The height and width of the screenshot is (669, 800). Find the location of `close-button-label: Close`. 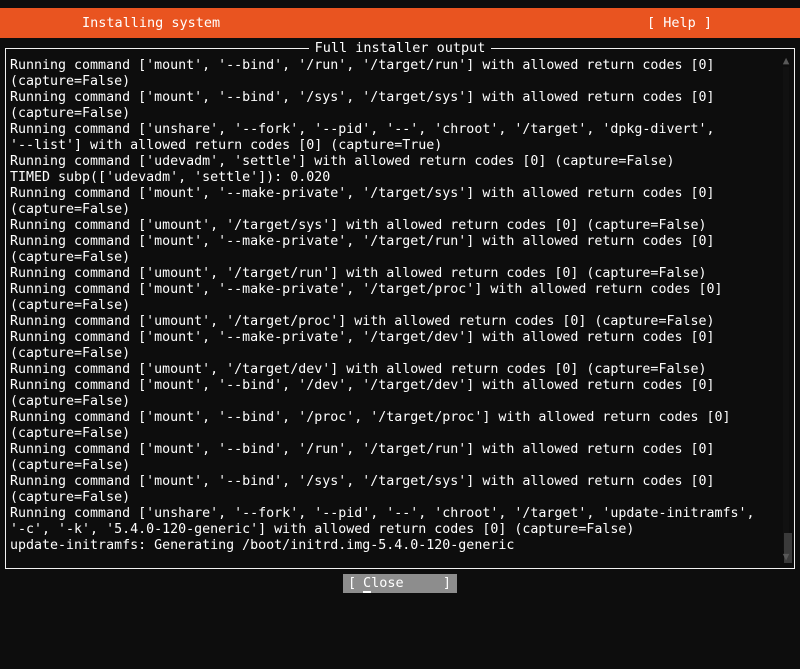

close-button-label: Close is located at coordinates (383, 584).